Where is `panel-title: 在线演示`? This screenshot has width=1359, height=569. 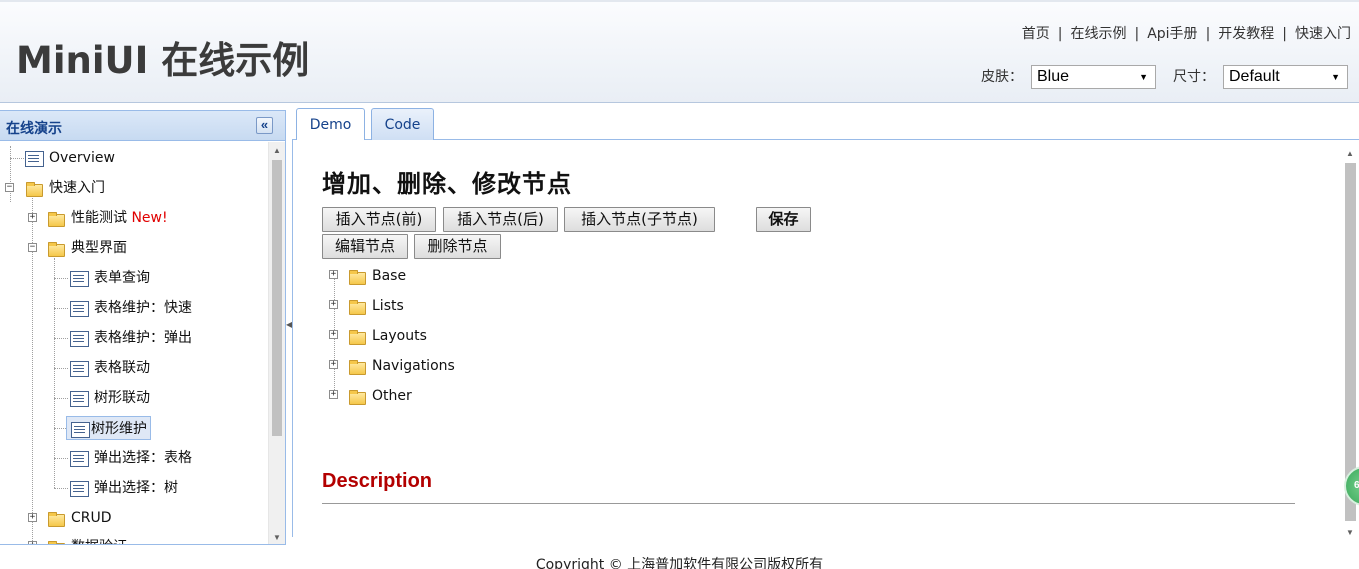
panel-title: 在线演示 is located at coordinates (34, 129).